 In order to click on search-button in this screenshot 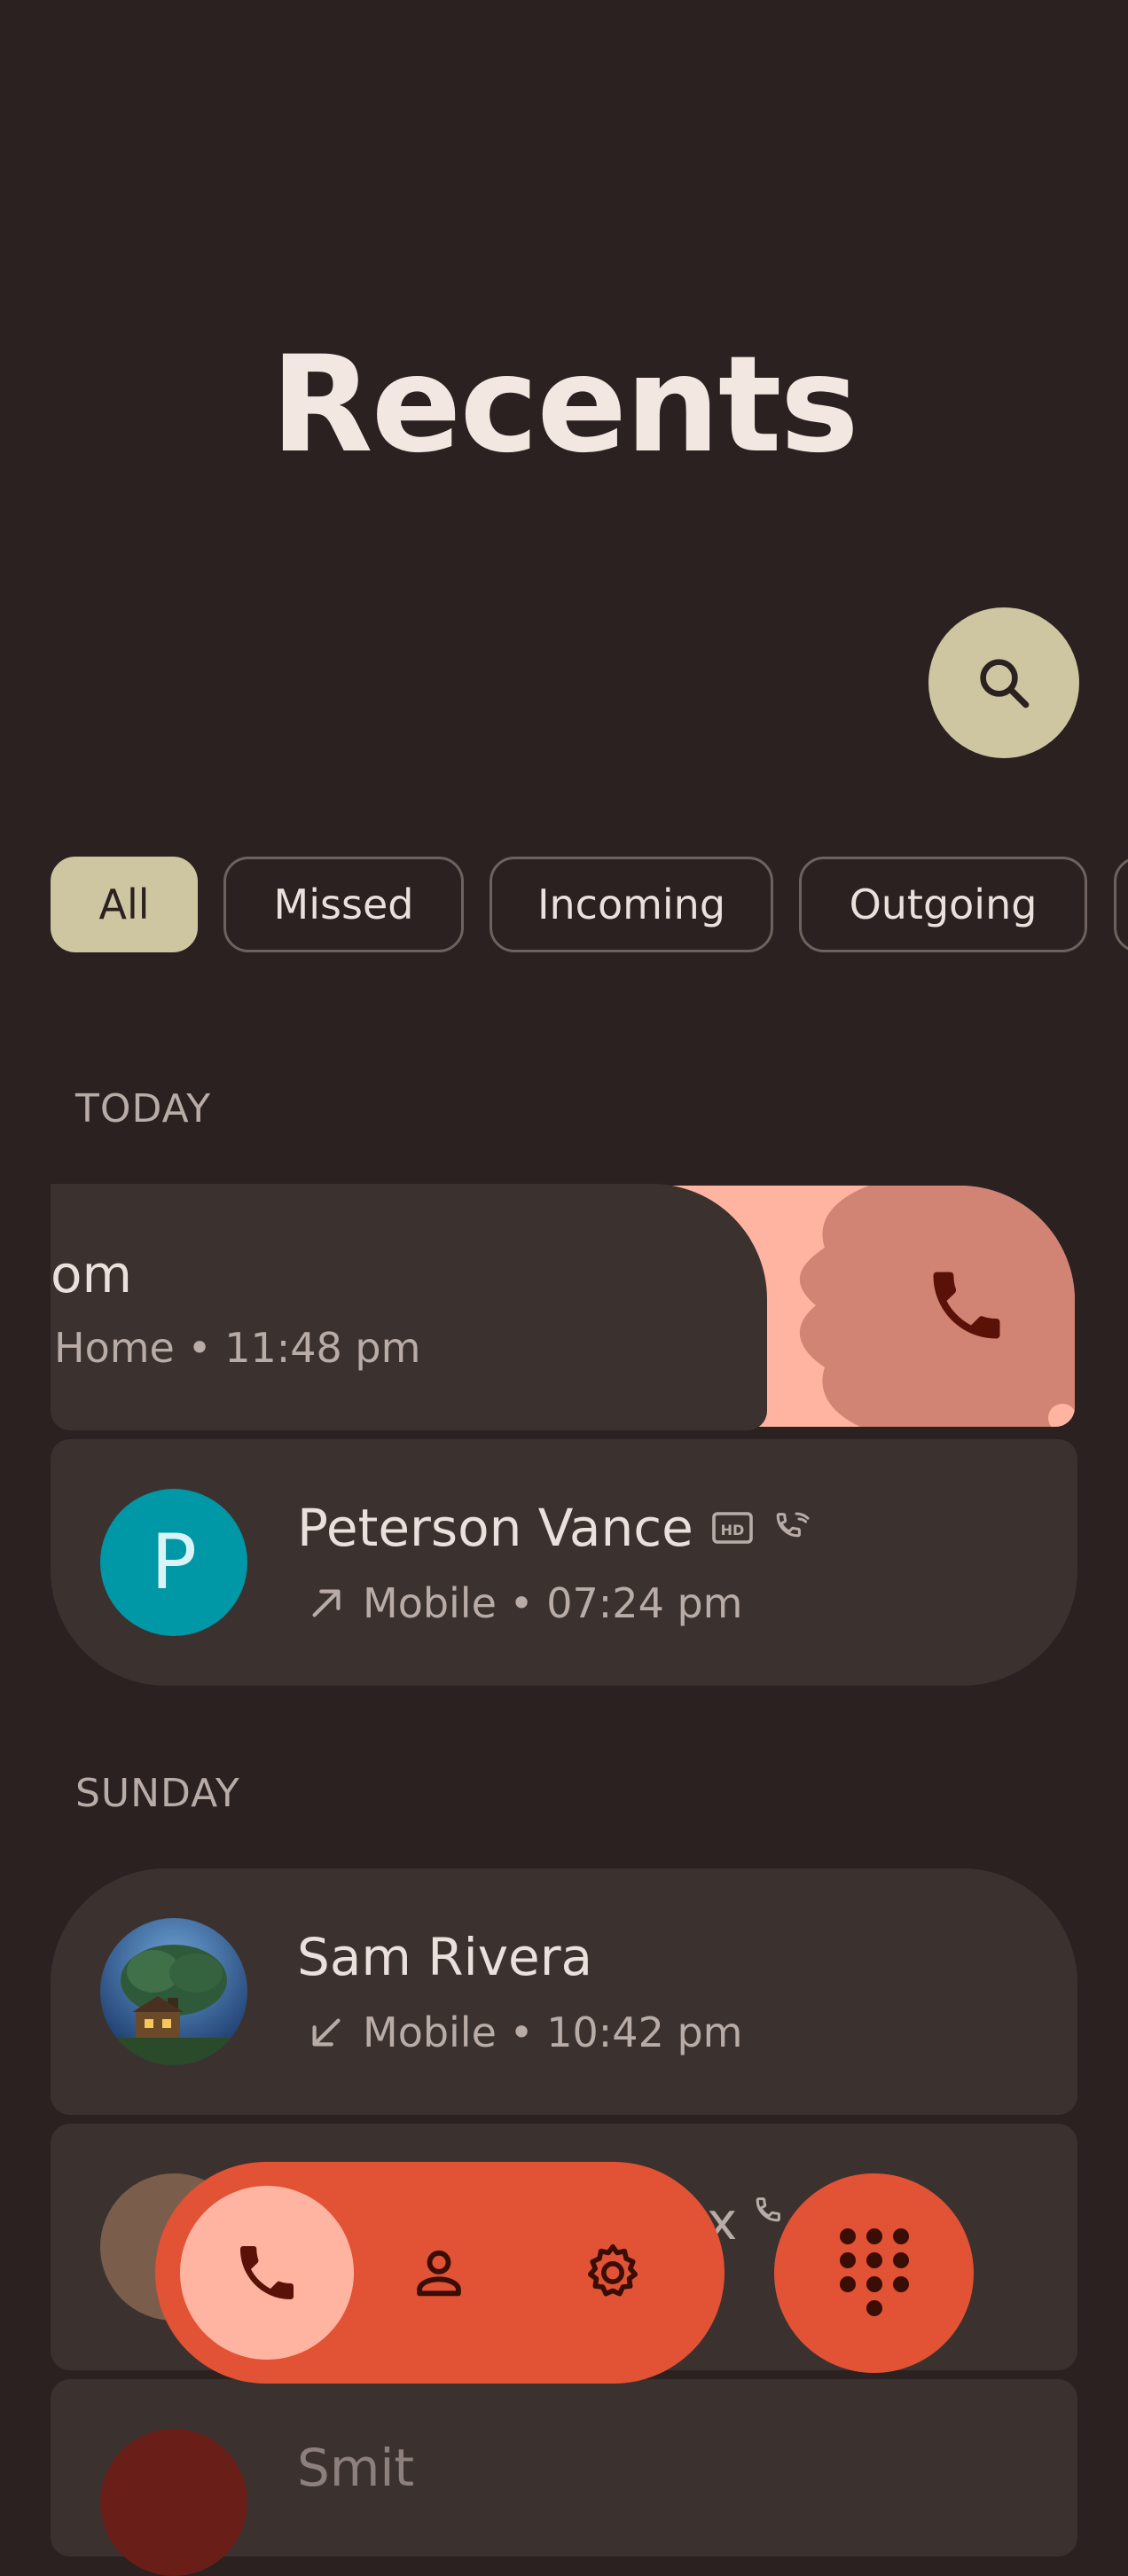, I will do `click(1003, 682)`.